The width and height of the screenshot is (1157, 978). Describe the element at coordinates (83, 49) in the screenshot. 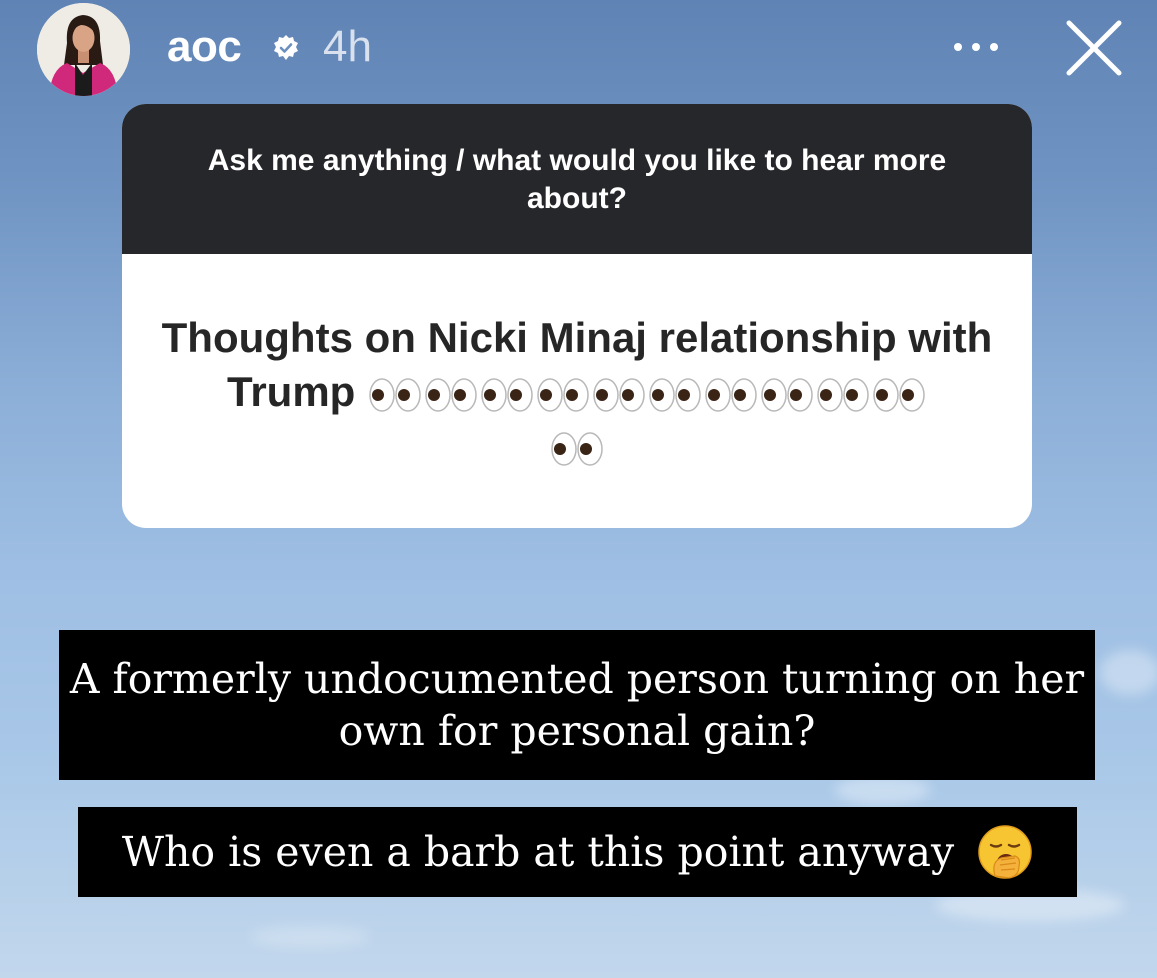

I see `profile-avatar` at that location.